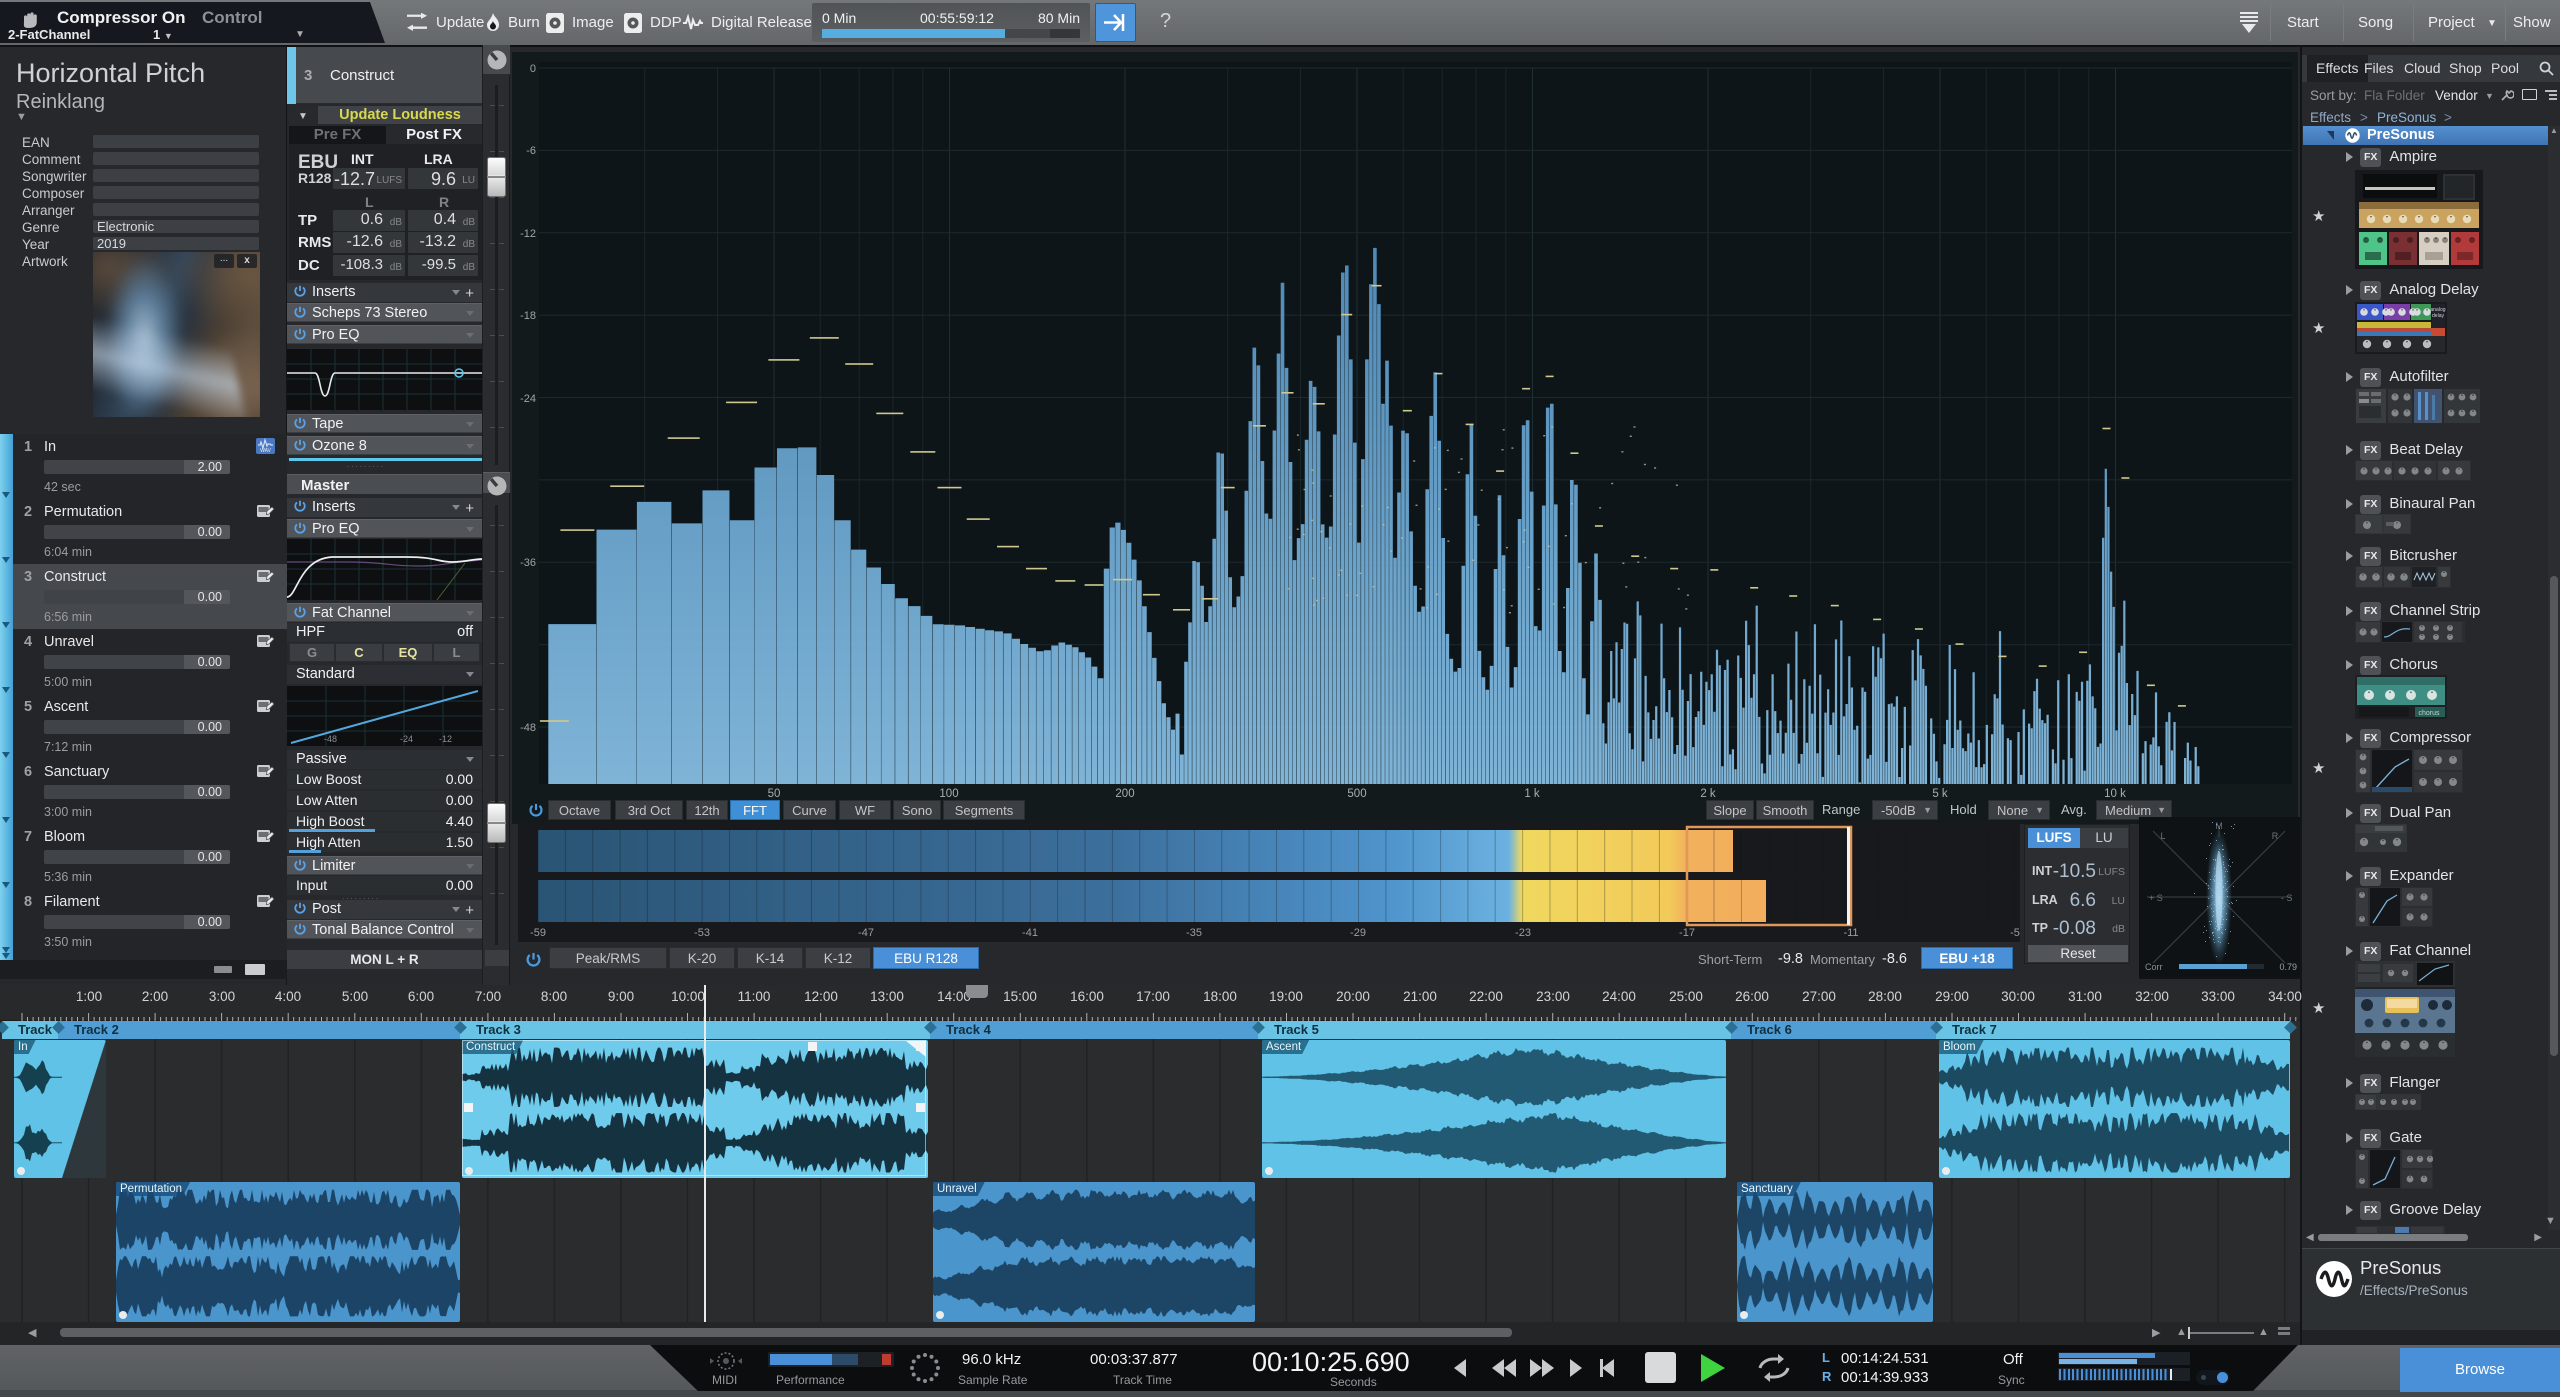 Image resolution: width=2560 pixels, height=1397 pixels. Describe the element at coordinates (1687, 933) in the screenshot. I see `svg-text: -17` at that location.